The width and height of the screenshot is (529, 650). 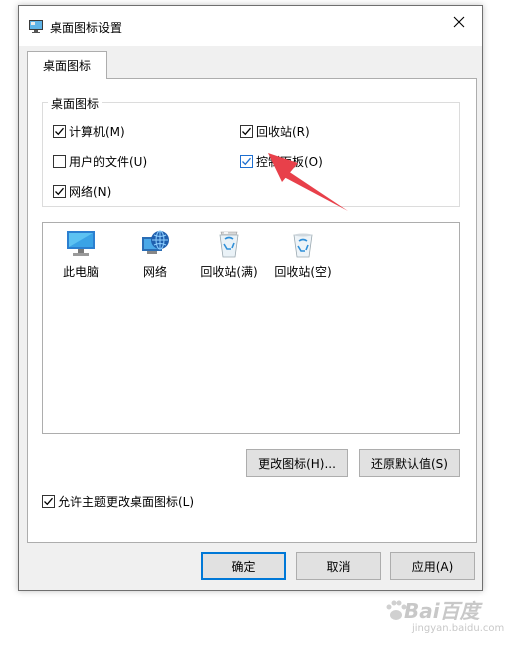 What do you see at coordinates (126, 502) in the screenshot?
I see `checkbox-label: 允许主题更改桌面图标(L)` at bounding box center [126, 502].